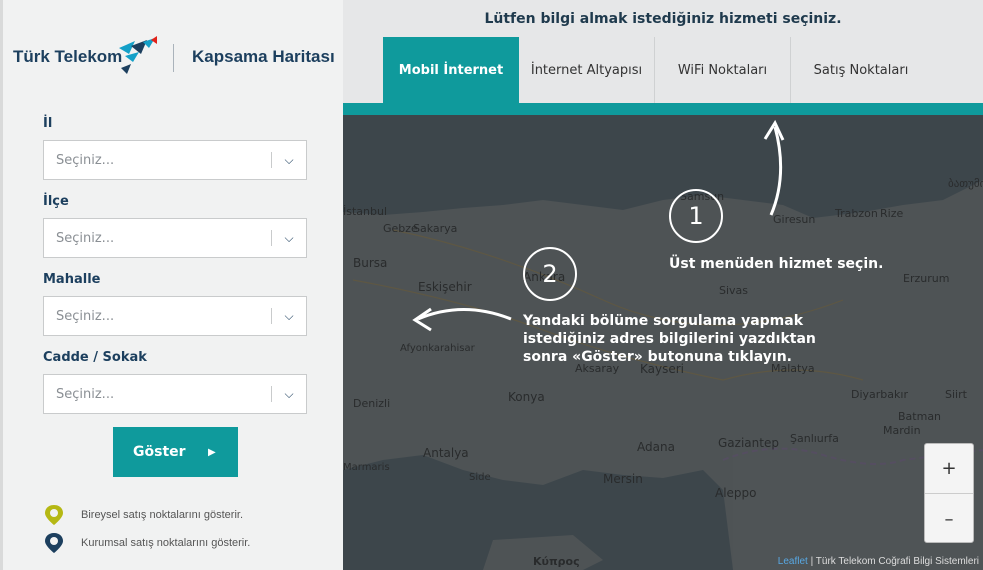 The height and width of the screenshot is (570, 983). What do you see at coordinates (68, 56) in the screenshot?
I see `brand-name: Türk Telekom` at bounding box center [68, 56].